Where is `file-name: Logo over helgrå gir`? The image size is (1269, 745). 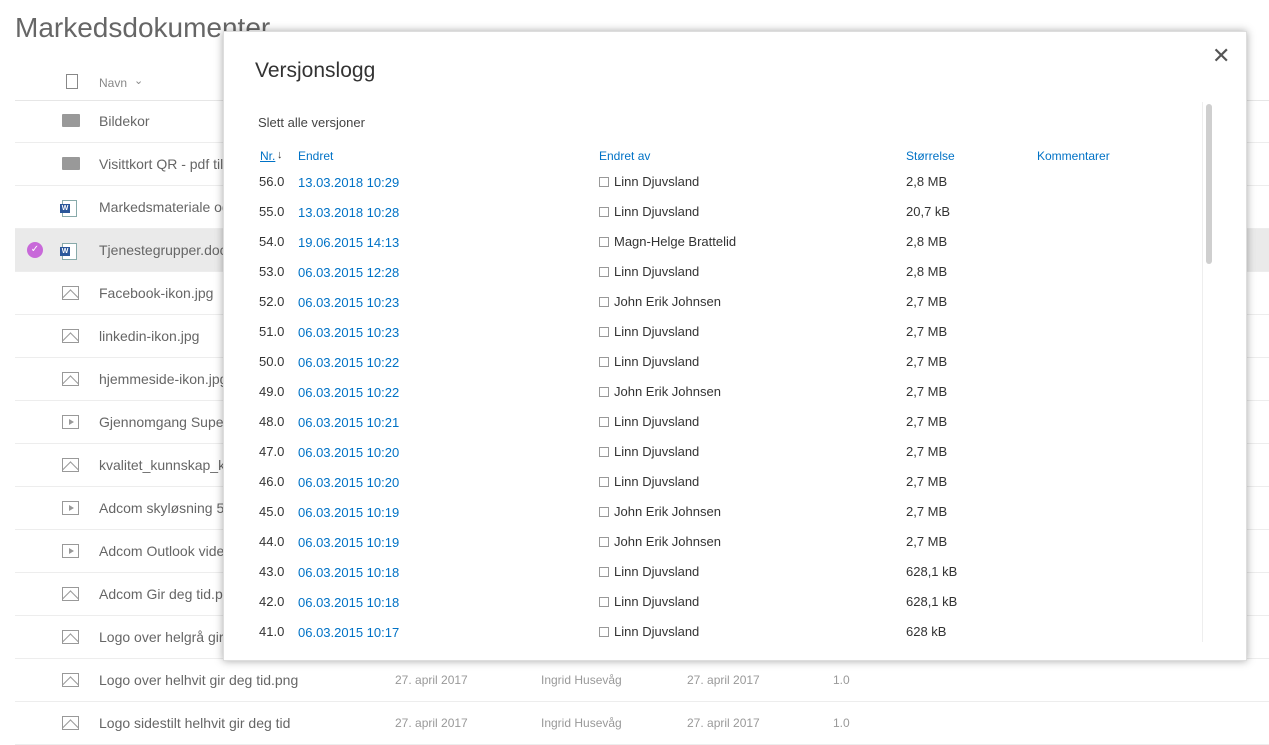
file-name: Logo over helgrå gir is located at coordinates (161, 637).